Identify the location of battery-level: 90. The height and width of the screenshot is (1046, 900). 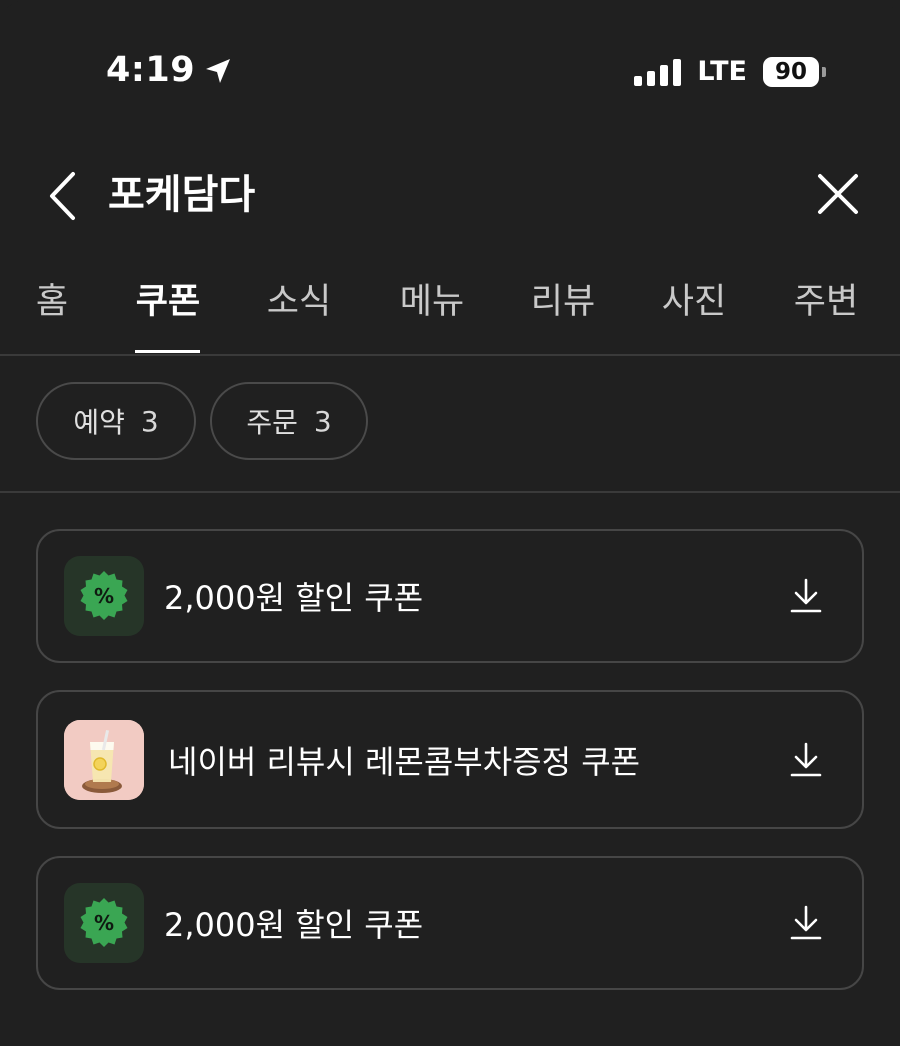
(791, 71).